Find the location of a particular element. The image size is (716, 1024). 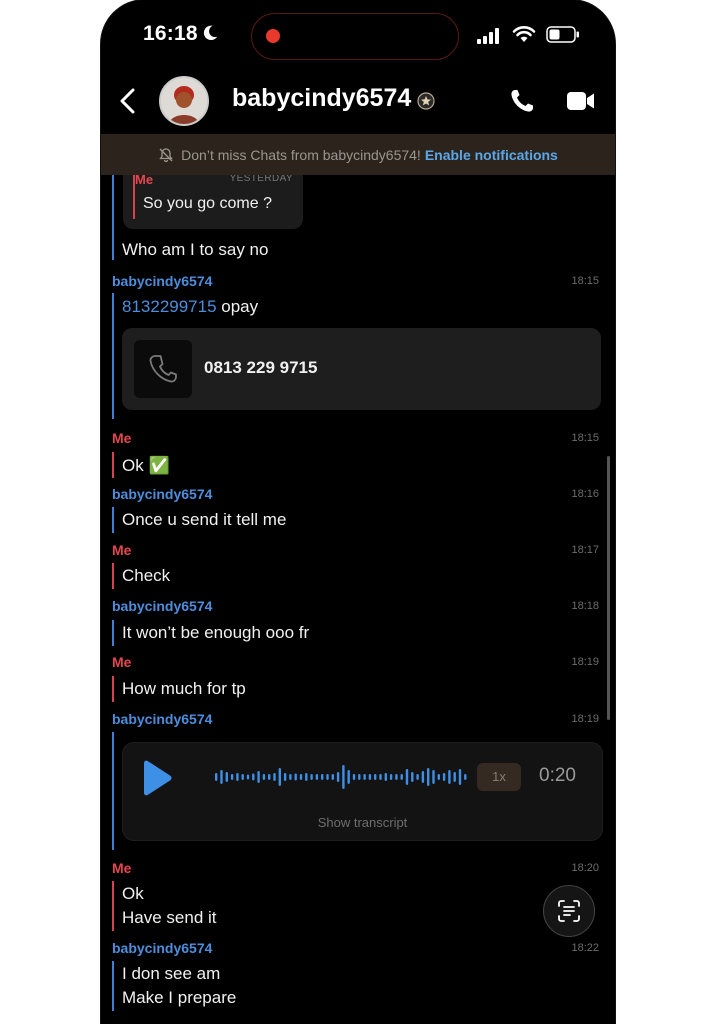

chat-header: babycindy6574 is located at coordinates (358, 102).